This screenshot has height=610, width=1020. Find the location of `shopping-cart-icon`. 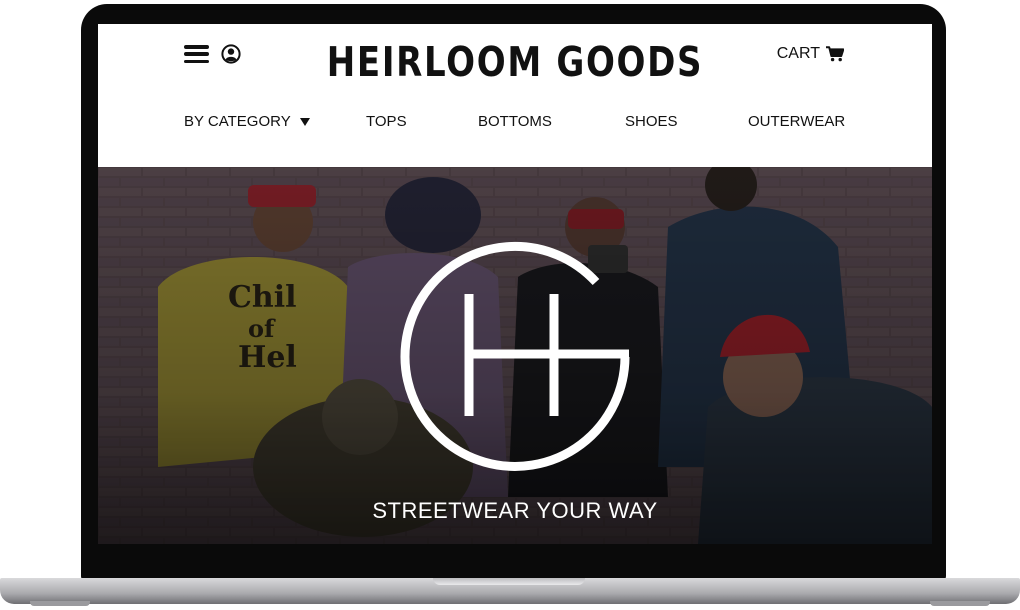

shopping-cart-icon is located at coordinates (835, 54).